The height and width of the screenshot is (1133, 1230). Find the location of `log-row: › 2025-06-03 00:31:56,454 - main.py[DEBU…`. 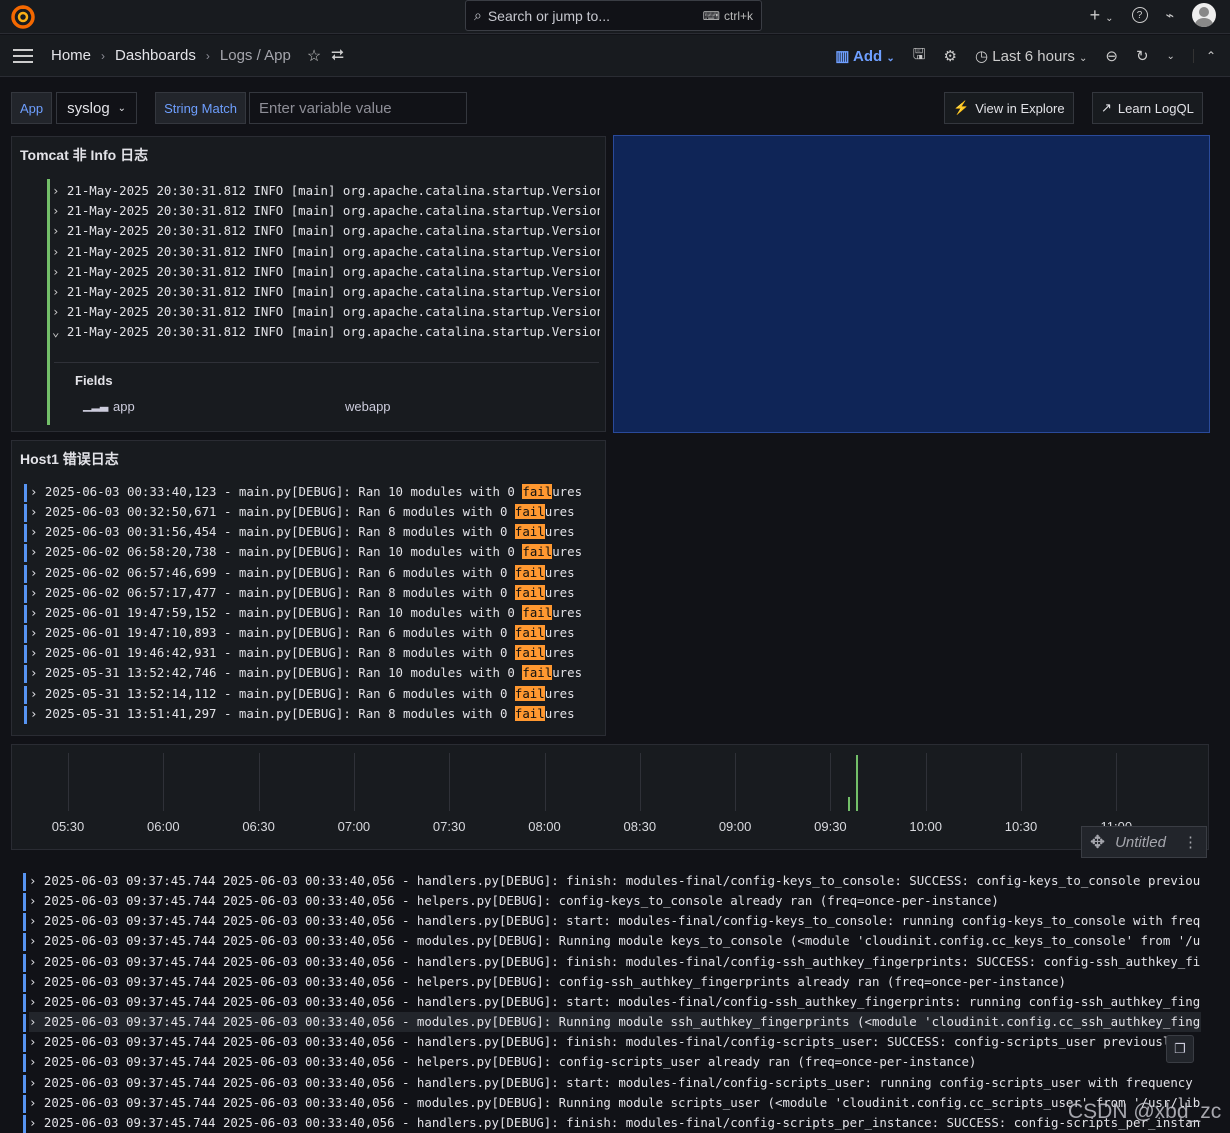

log-row: › 2025-06-03 00:31:56,454 - main.py[DEBU… is located at coordinates (315, 532).